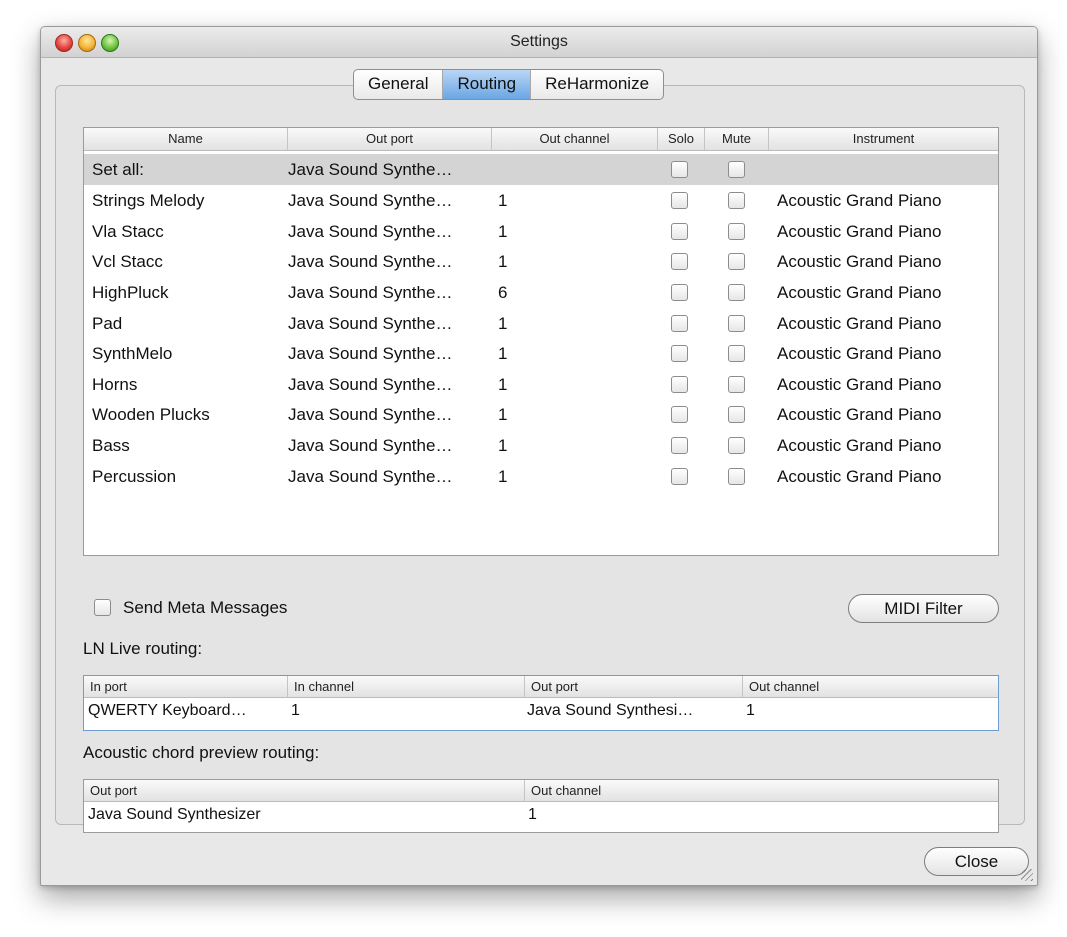  What do you see at coordinates (736, 169) in the screenshot?
I see `set-all-mute-checkbox` at bounding box center [736, 169].